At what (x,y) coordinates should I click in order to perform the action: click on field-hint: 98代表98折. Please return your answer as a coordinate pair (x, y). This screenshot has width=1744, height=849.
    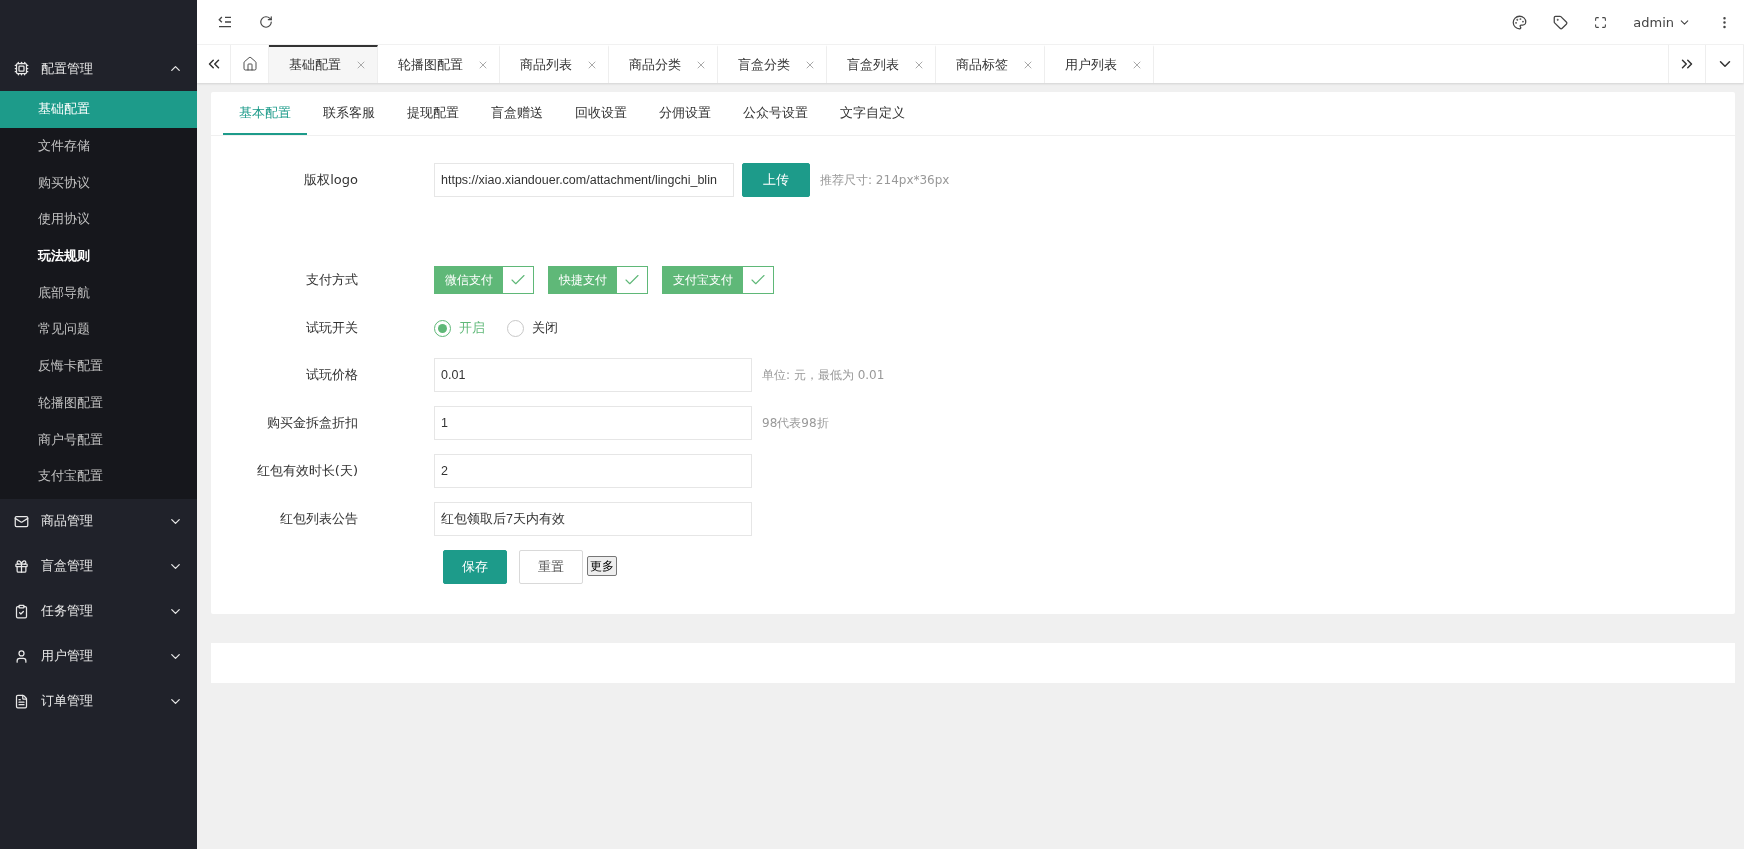
    Looking at the image, I should click on (795, 423).